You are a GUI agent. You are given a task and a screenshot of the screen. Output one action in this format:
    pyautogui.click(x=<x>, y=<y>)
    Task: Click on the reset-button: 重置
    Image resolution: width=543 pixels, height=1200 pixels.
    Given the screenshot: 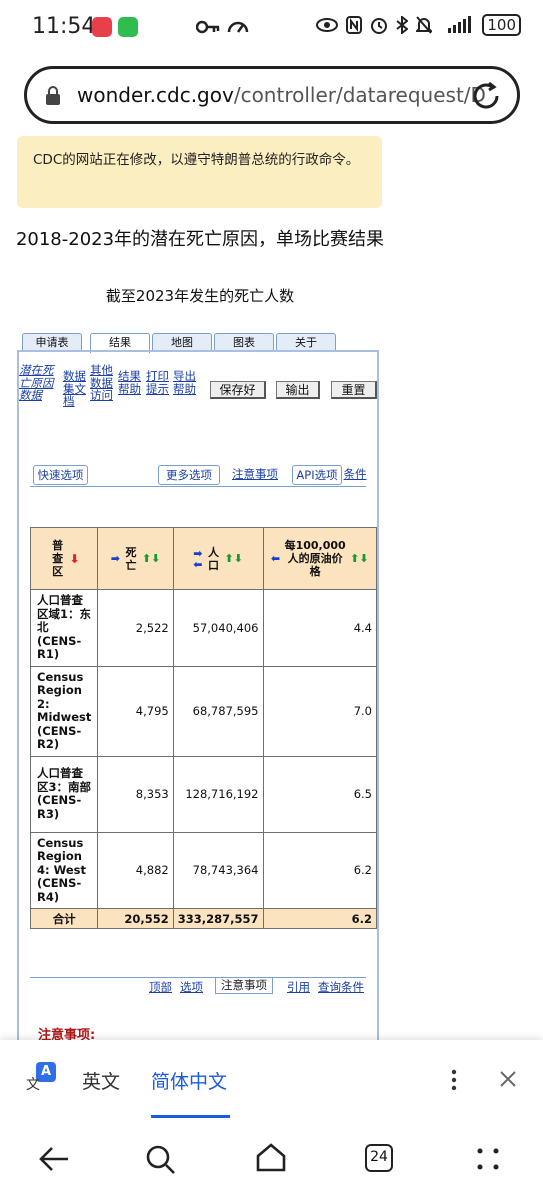 What is the action you would take?
    pyautogui.click(x=354, y=390)
    